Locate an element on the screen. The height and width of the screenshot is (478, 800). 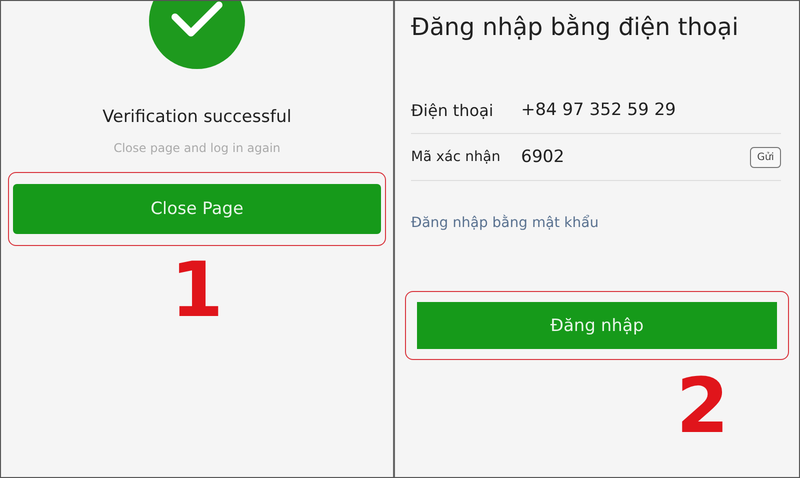
step-number: 1 is located at coordinates (197, 290).